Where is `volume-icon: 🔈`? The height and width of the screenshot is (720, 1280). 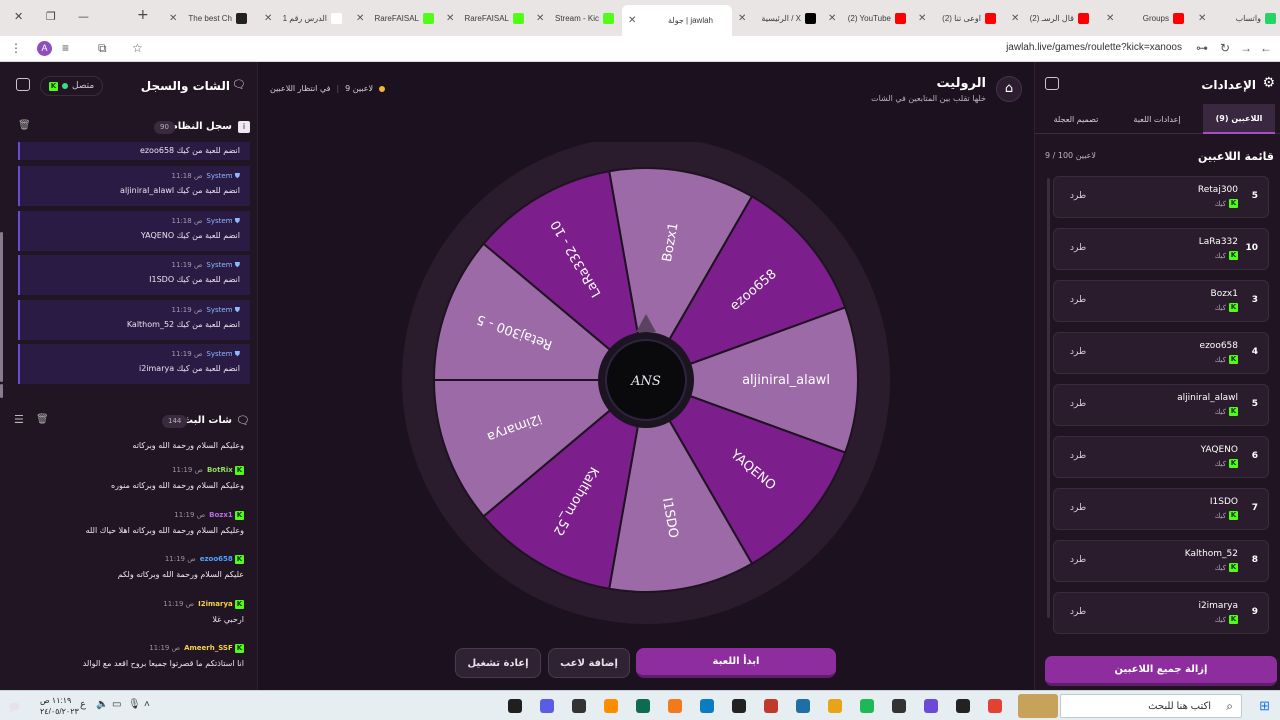
volume-icon: 🔈 is located at coordinates (102, 704).